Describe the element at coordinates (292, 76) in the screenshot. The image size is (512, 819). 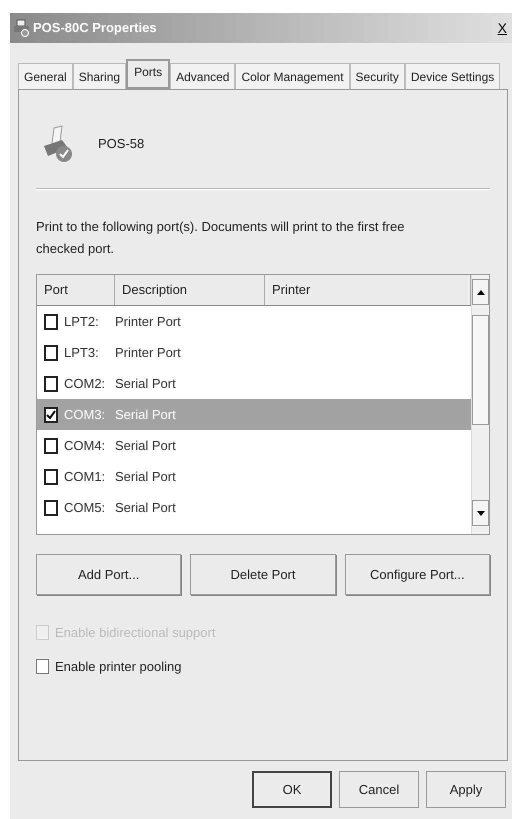
I see `tab: Color Management` at that location.